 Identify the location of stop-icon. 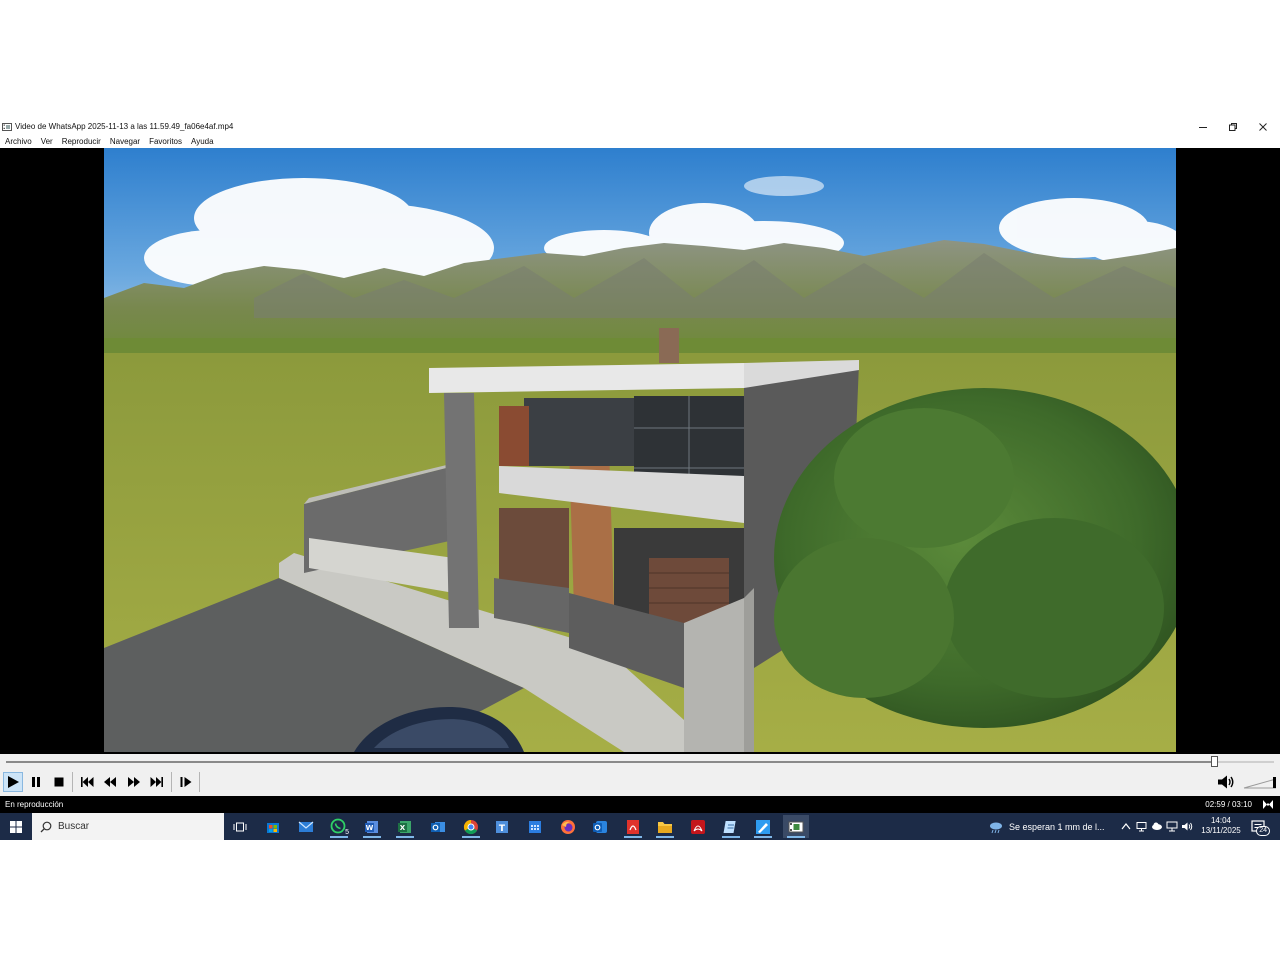
(59, 782).